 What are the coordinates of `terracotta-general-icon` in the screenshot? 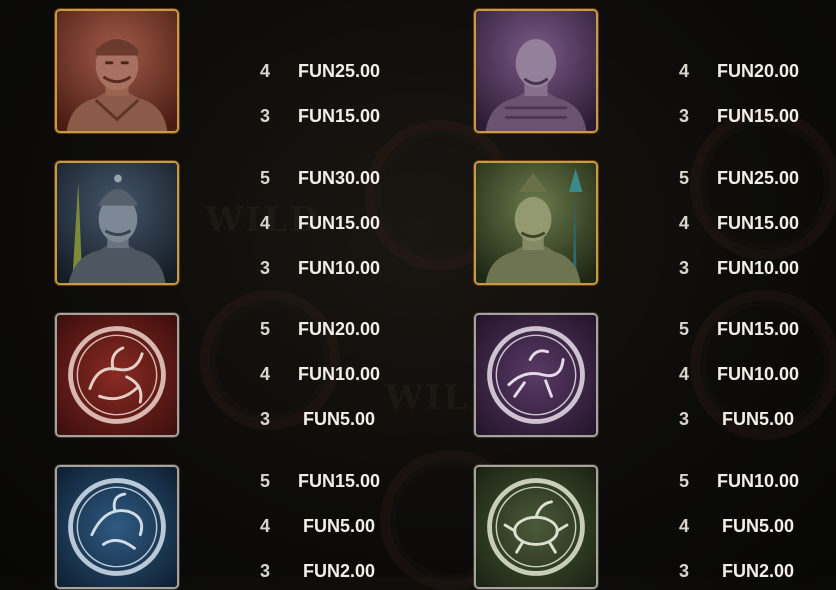 It's located at (117, 71).